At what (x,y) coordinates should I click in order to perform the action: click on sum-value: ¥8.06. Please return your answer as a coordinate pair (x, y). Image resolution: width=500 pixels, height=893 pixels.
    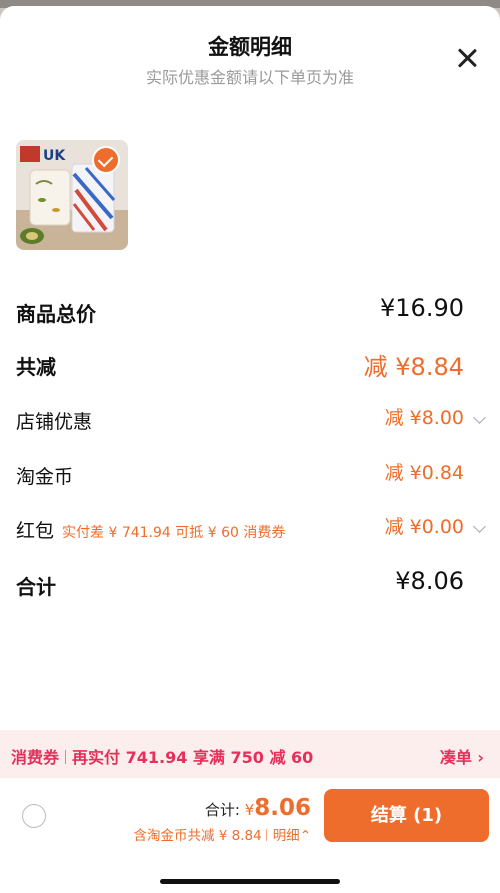
    Looking at the image, I should click on (429, 581).